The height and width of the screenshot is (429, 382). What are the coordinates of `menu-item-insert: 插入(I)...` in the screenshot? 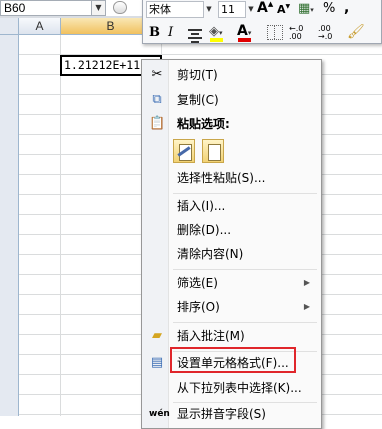 It's located at (231, 206).